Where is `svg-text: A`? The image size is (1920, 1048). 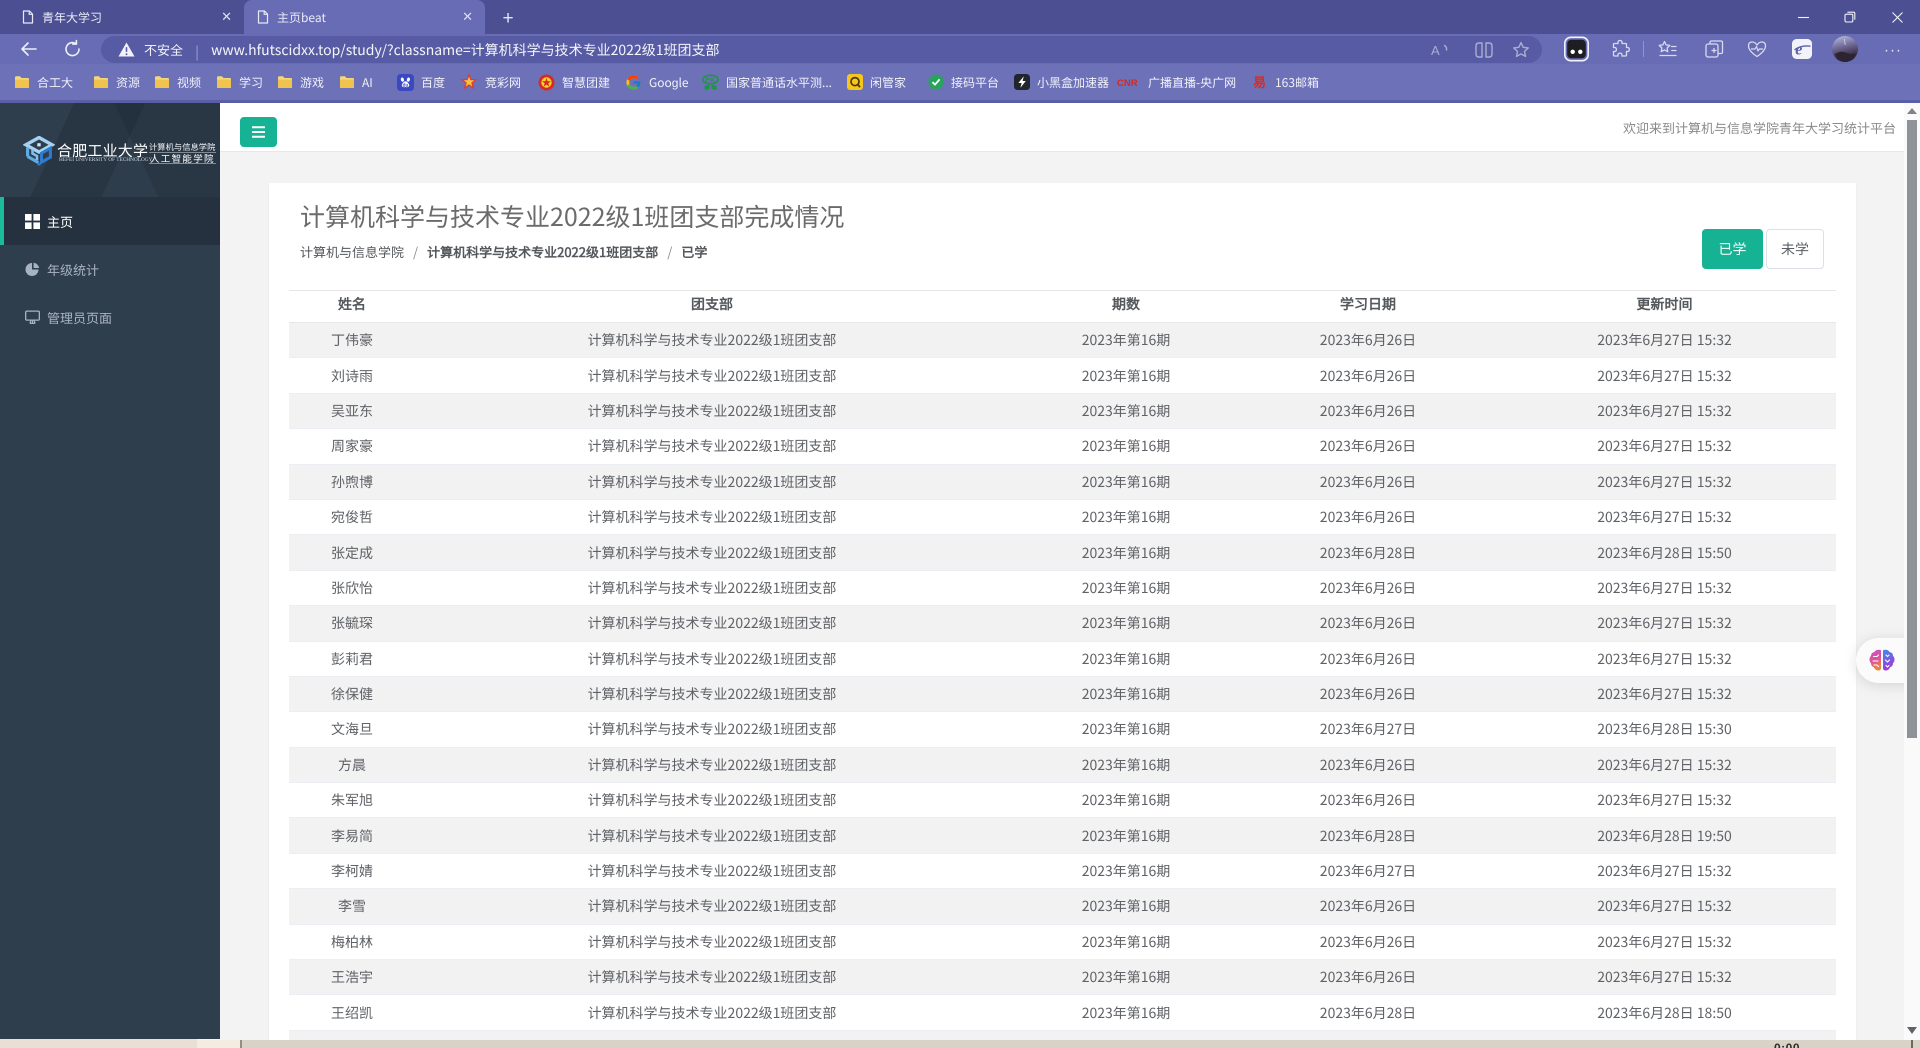 svg-text: A is located at coordinates (1435, 50).